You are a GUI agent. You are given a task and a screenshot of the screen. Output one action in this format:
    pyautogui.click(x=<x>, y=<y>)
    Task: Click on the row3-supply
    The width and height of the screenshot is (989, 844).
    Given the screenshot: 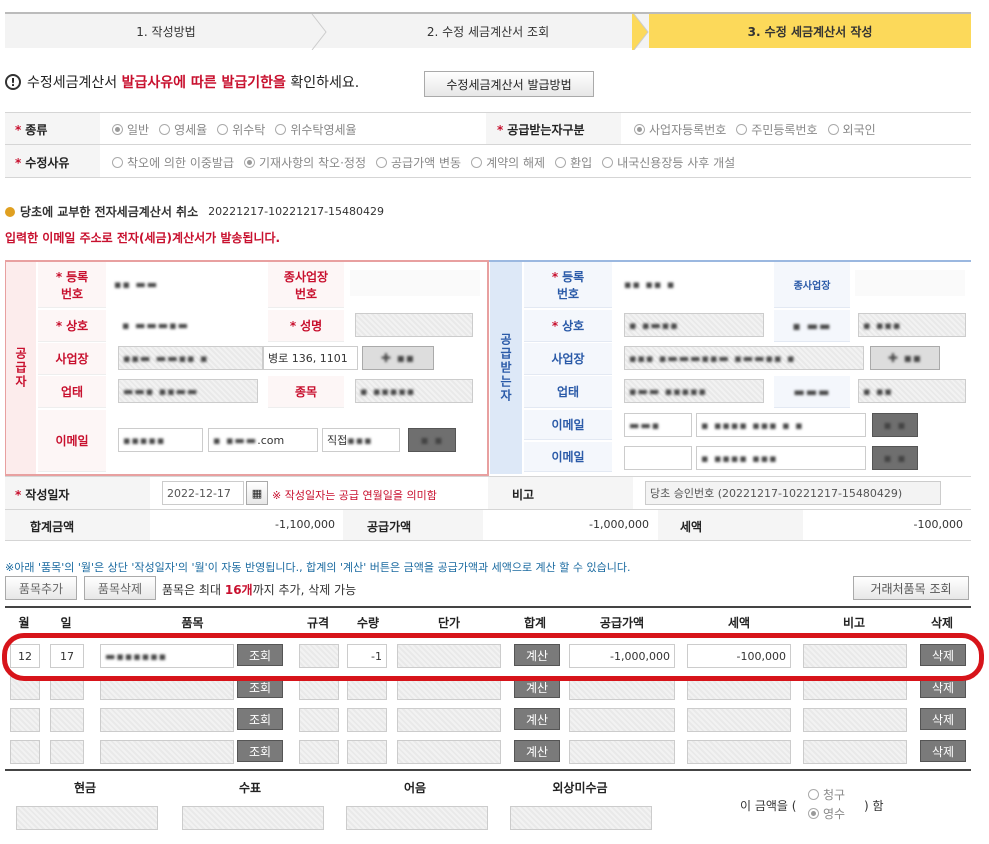 What is the action you would take?
    pyautogui.click(x=622, y=720)
    